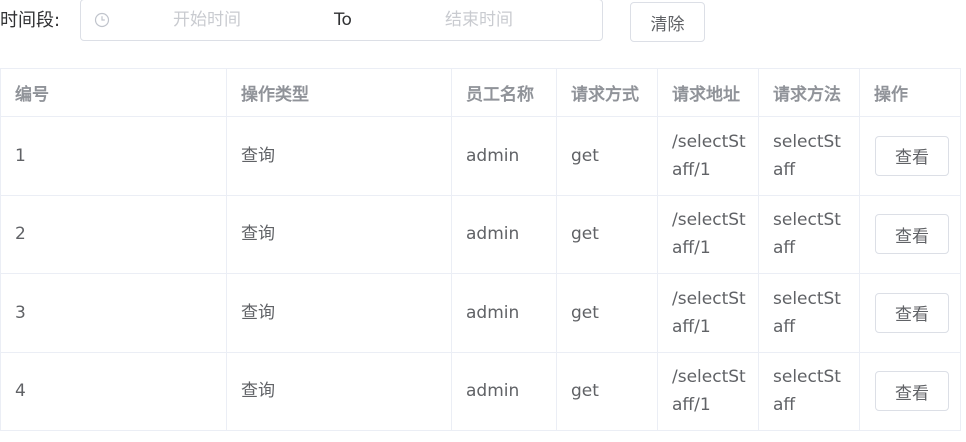 This screenshot has height=442, width=966. Describe the element at coordinates (113, 156) in the screenshot. I see `cell-id: 1` at that location.